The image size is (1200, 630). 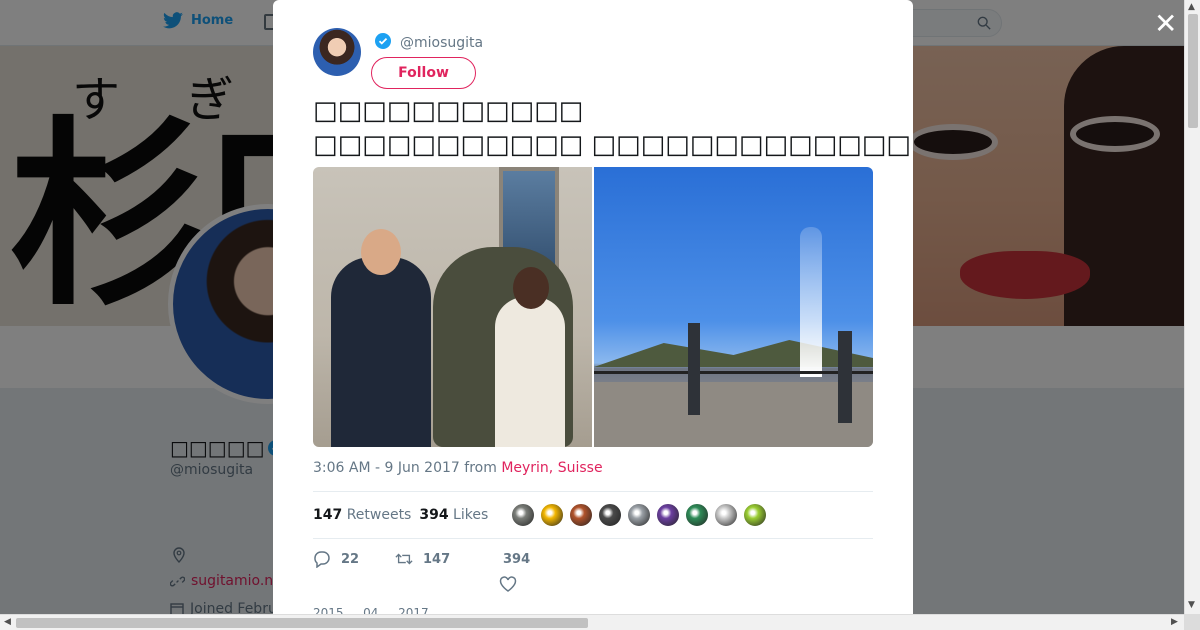 What do you see at coordinates (404, 559) in the screenshot?
I see `retweet-icon` at bounding box center [404, 559].